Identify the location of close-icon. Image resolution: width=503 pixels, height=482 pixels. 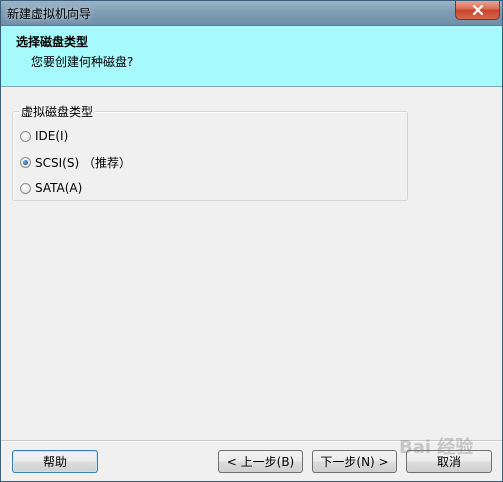
(477, 10).